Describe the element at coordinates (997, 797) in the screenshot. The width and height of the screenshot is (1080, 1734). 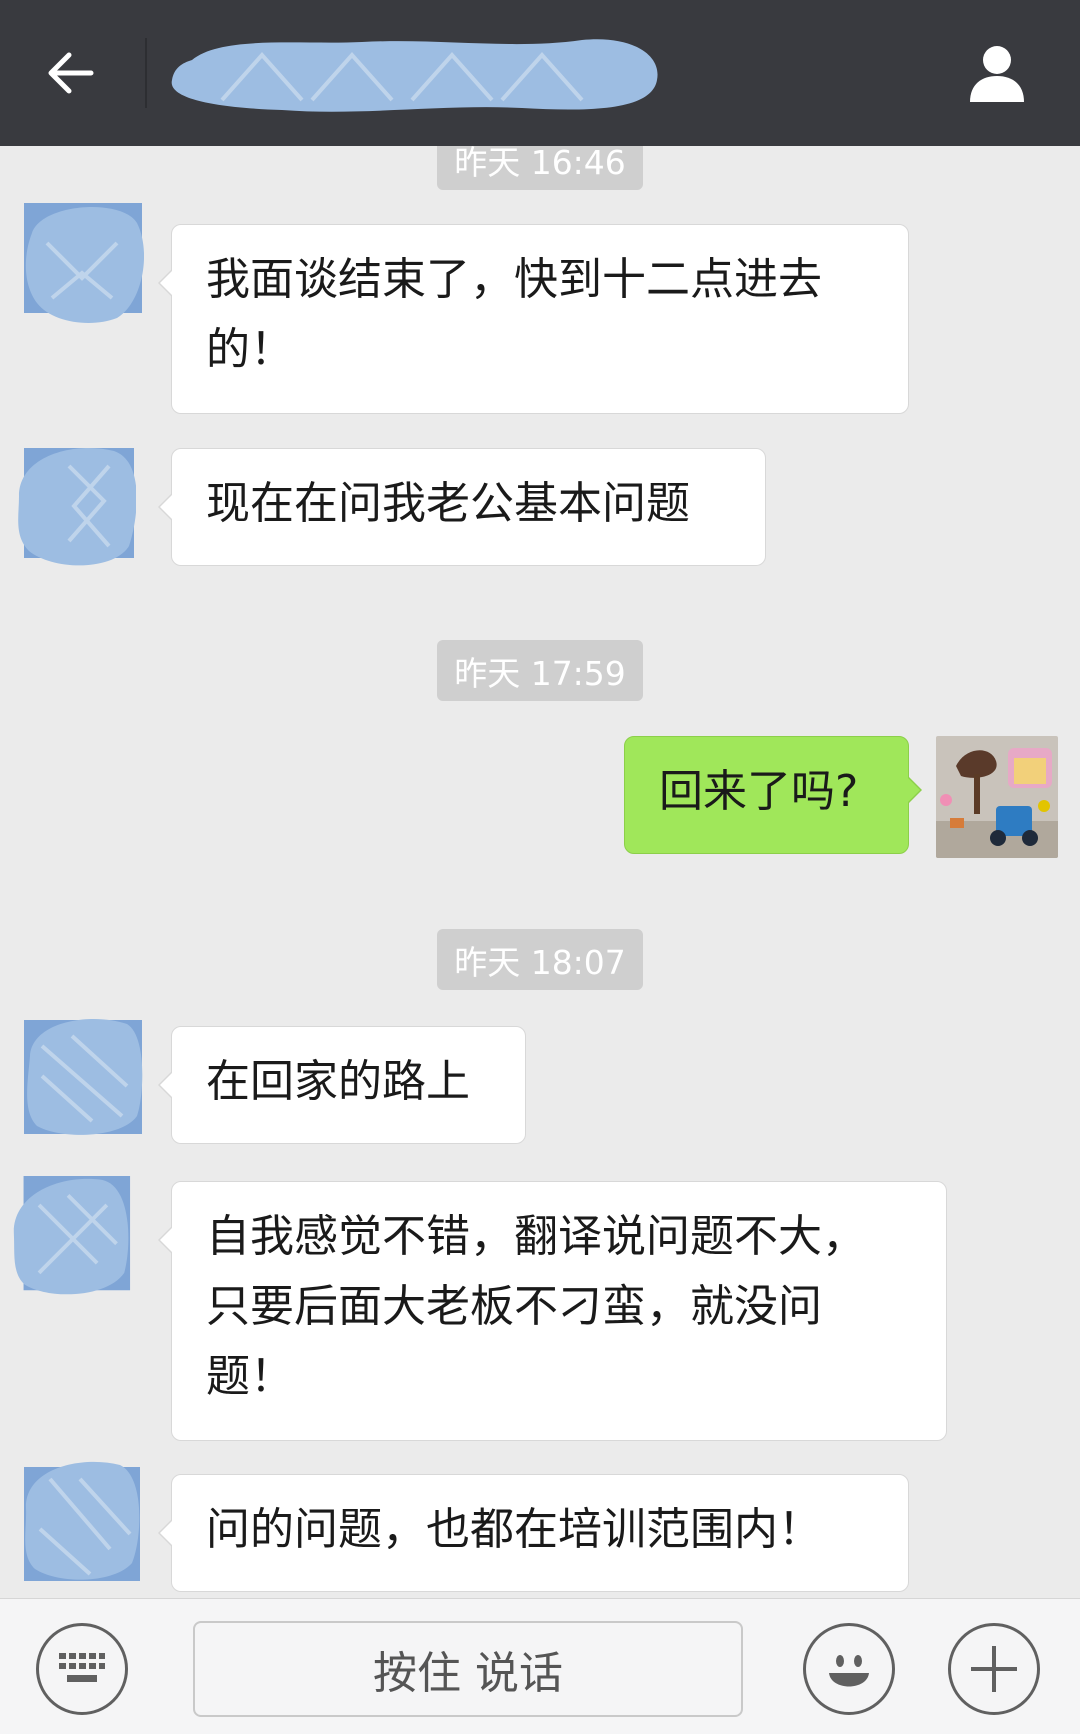
I see `my-avatar` at that location.